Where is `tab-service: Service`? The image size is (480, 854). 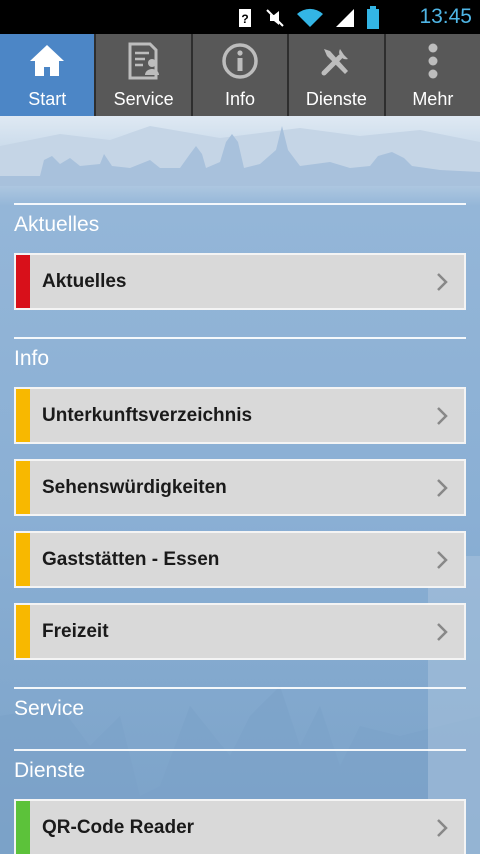 tab-service: Service is located at coordinates (144, 75).